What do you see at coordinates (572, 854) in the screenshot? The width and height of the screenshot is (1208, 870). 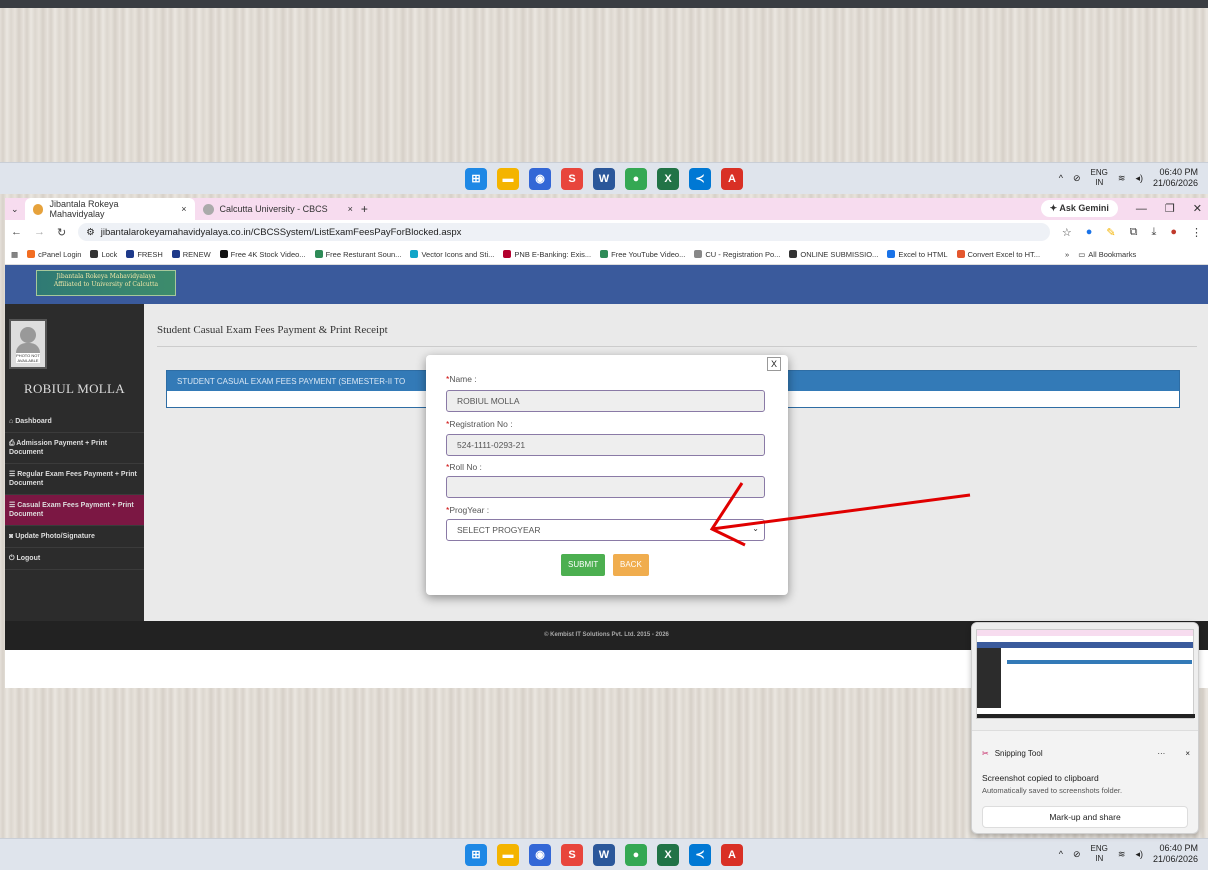 I see `sublime-icon: S` at bounding box center [572, 854].